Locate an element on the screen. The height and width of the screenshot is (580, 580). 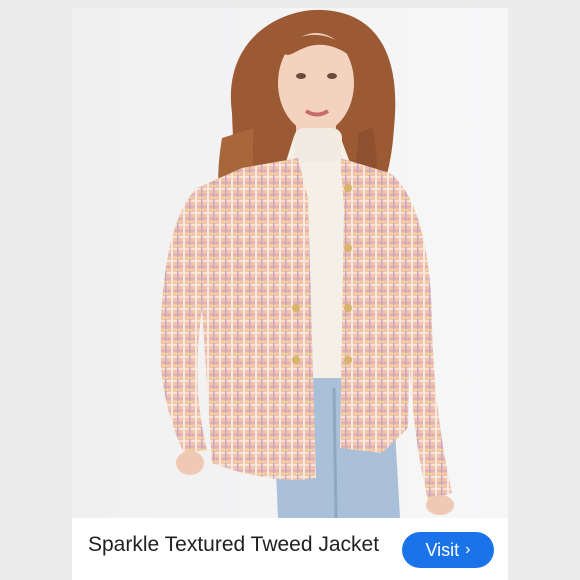
product-title: Sparkle Textured Tweed Jacket is located at coordinates (238, 544).